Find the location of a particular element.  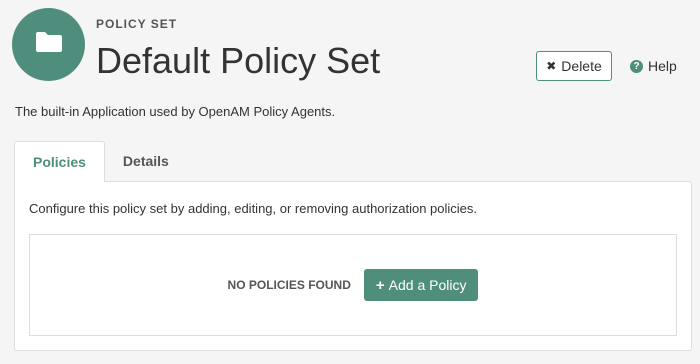

tab-label: Policies is located at coordinates (59, 162).